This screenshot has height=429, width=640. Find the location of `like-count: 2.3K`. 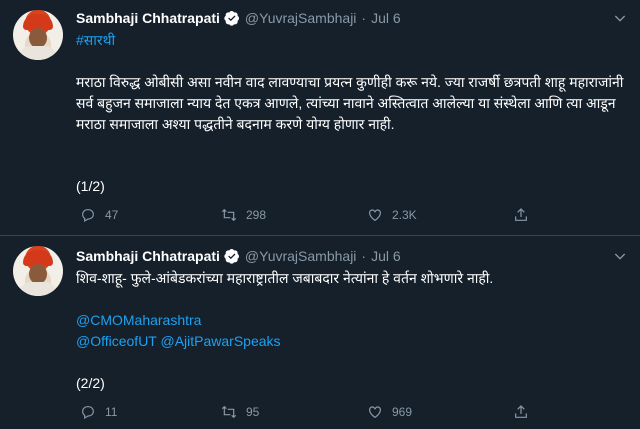

like-count: 2.3K is located at coordinates (404, 215).